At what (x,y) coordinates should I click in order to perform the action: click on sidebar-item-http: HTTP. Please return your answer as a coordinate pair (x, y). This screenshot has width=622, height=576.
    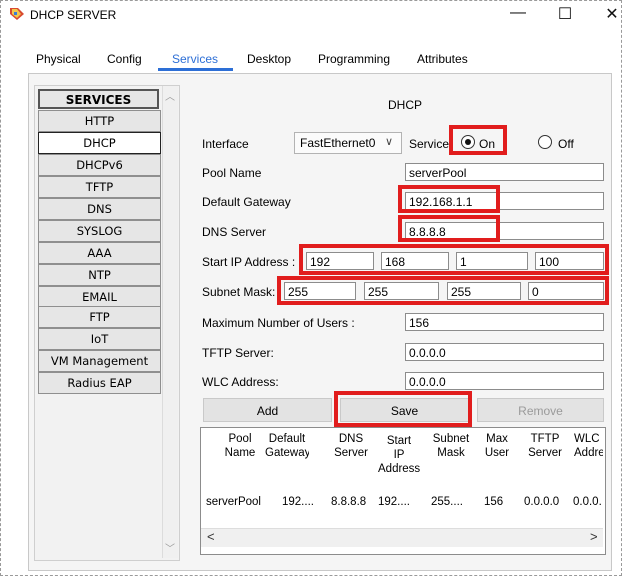
    Looking at the image, I should click on (99, 121).